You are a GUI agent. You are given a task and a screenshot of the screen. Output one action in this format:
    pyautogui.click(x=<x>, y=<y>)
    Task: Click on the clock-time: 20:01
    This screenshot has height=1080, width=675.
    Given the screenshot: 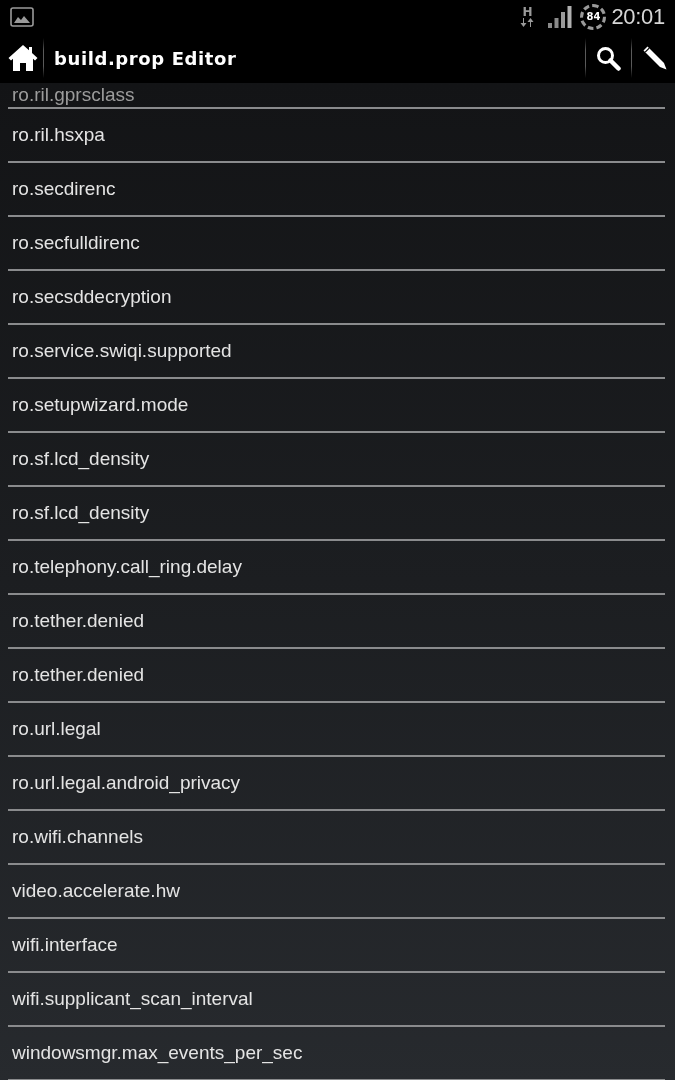 What is the action you would take?
    pyautogui.click(x=638, y=16)
    